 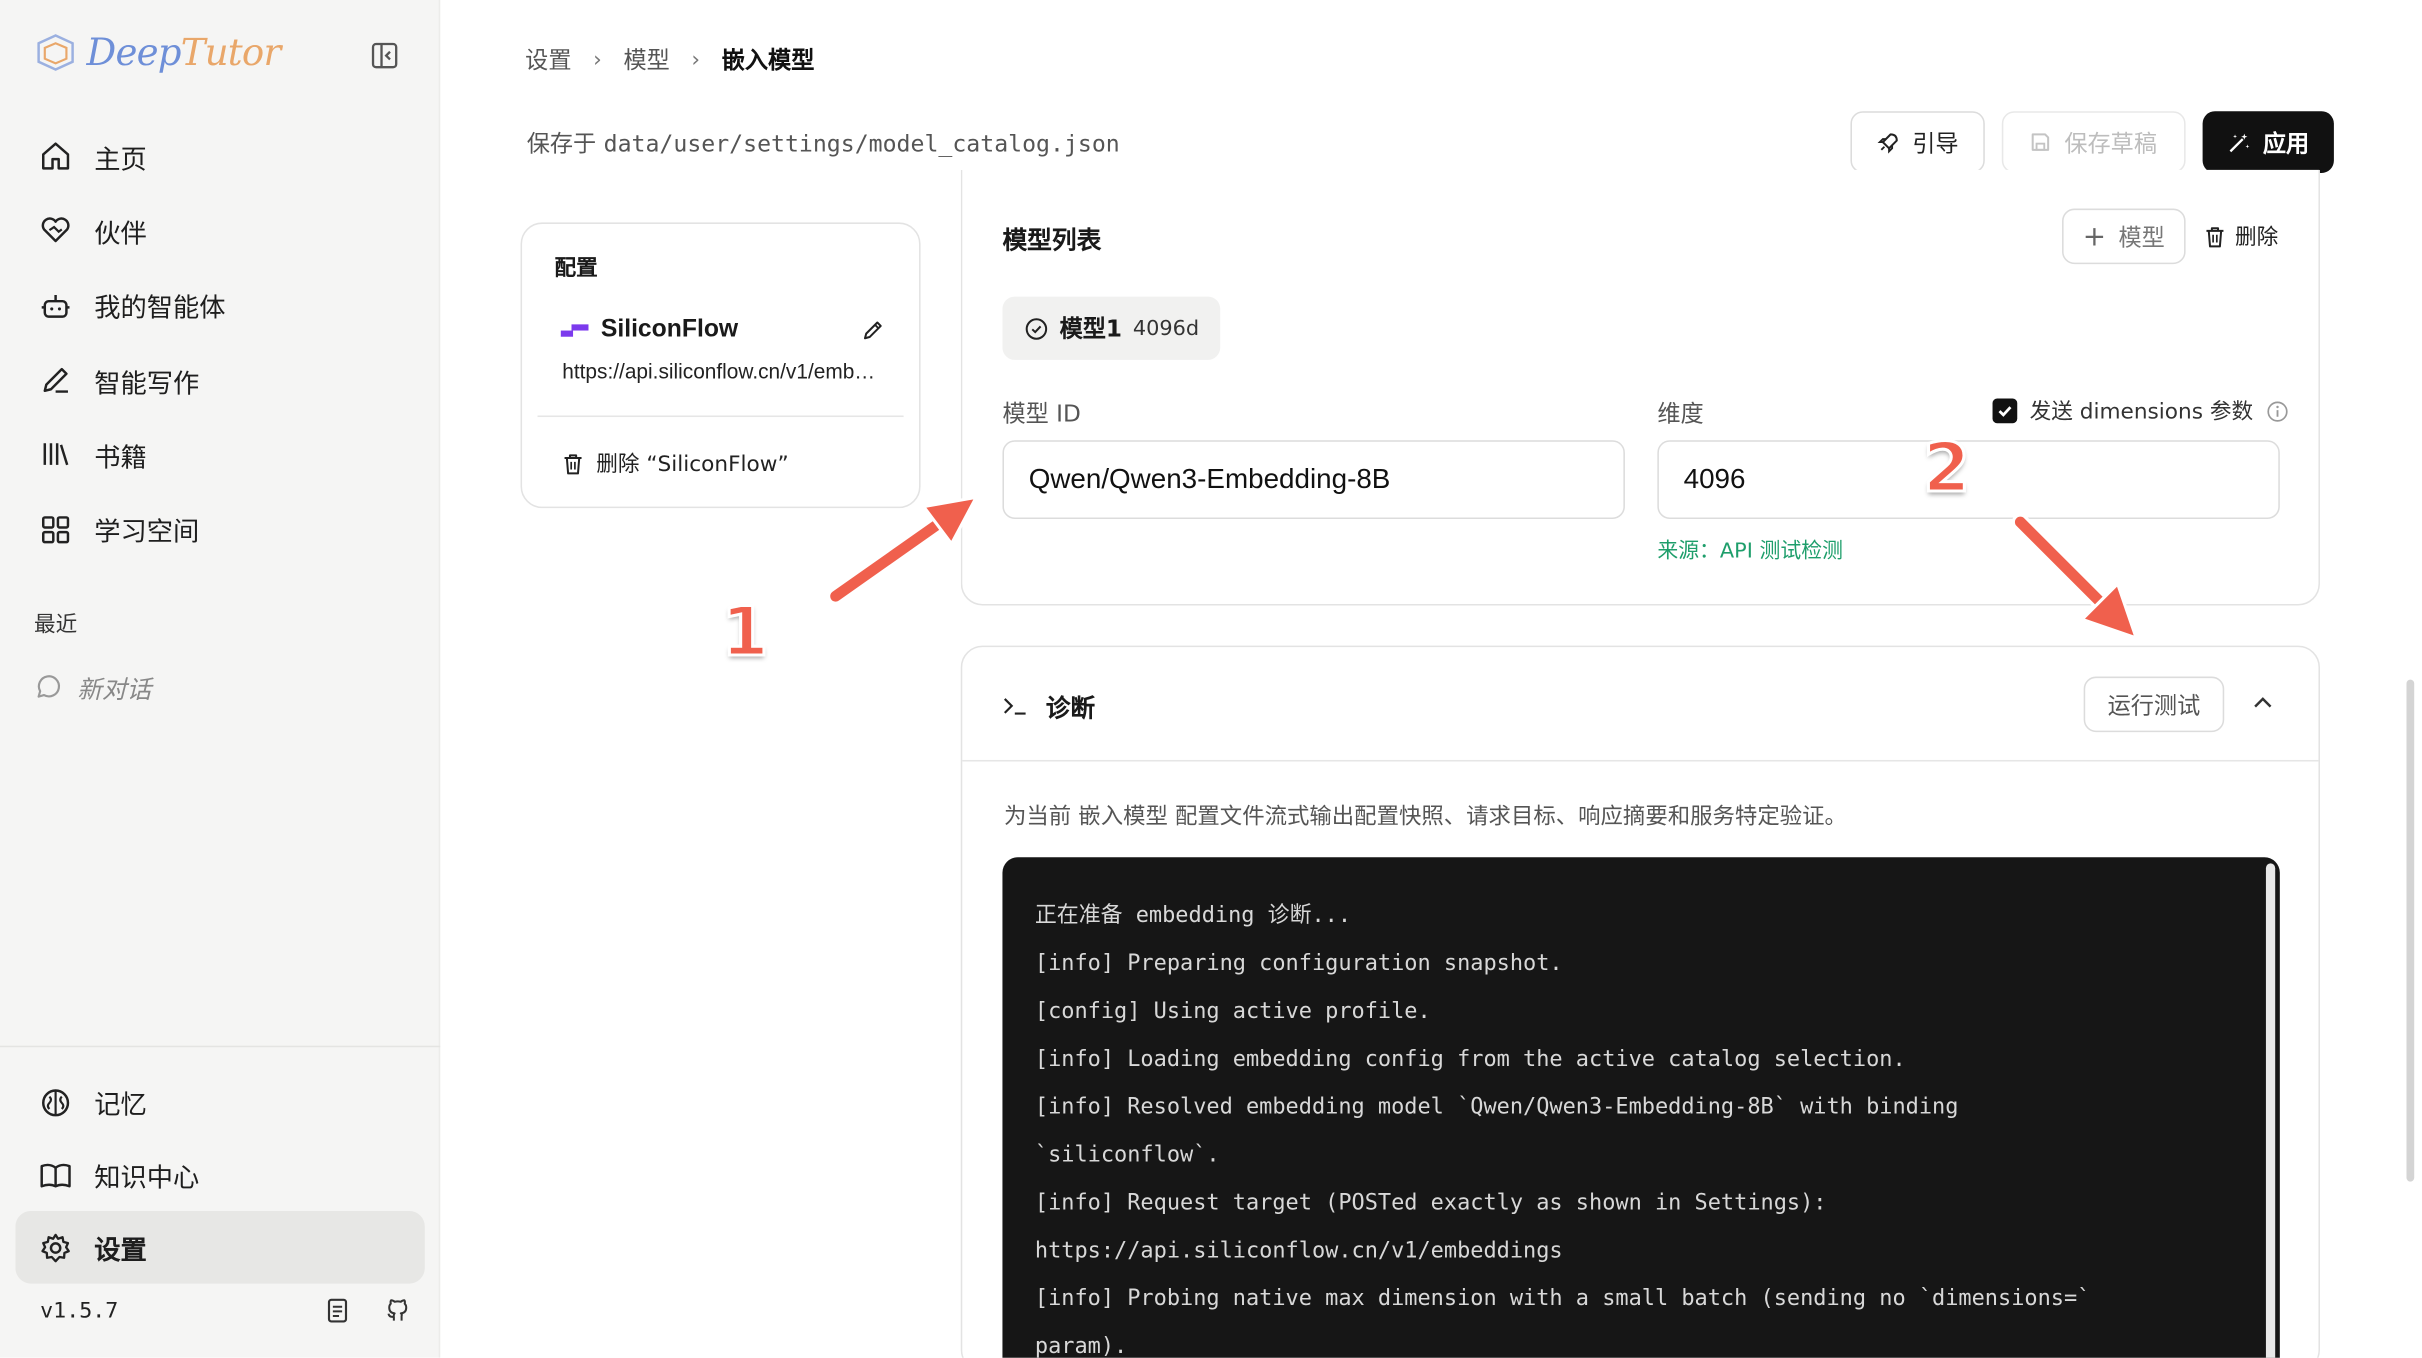 I want to click on save-path-prefix: 保存于, so click(x=561, y=143).